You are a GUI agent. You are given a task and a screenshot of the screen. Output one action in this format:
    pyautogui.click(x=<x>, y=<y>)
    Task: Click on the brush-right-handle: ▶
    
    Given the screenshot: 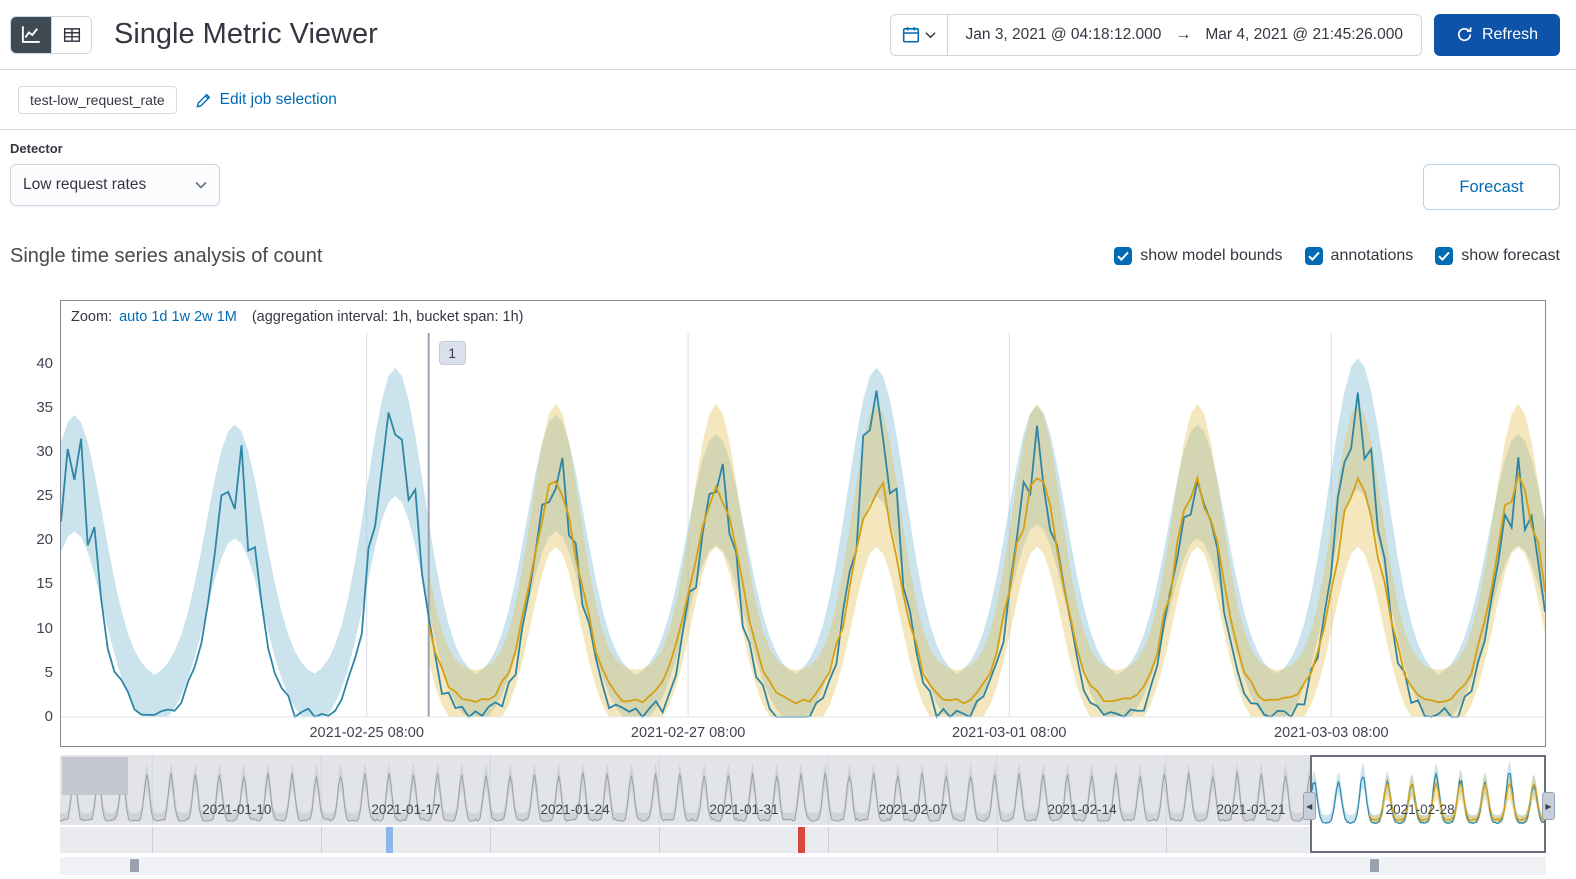 What is the action you would take?
    pyautogui.click(x=1548, y=806)
    